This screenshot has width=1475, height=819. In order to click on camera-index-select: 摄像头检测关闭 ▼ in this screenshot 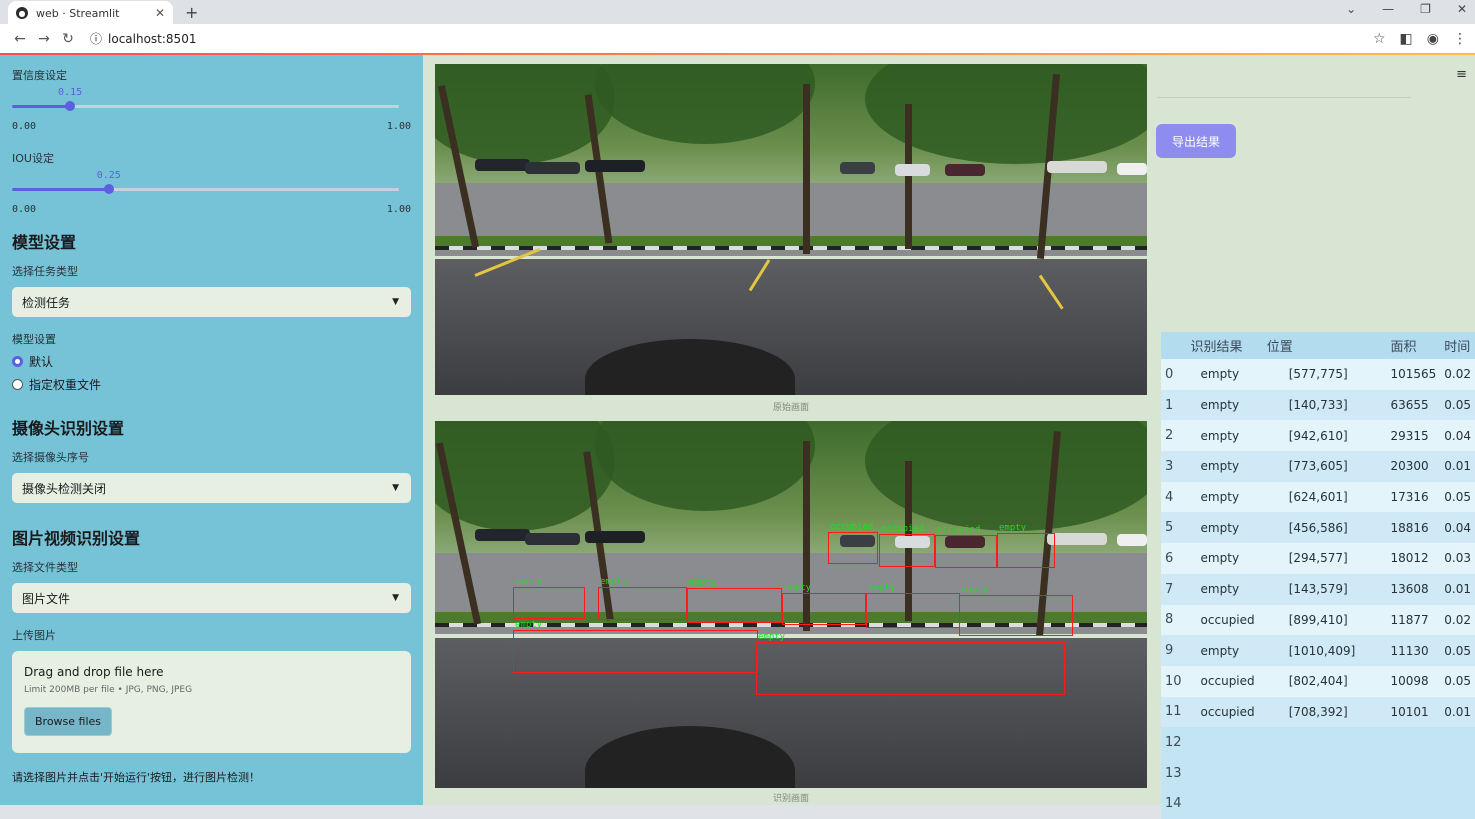, I will do `click(211, 488)`.